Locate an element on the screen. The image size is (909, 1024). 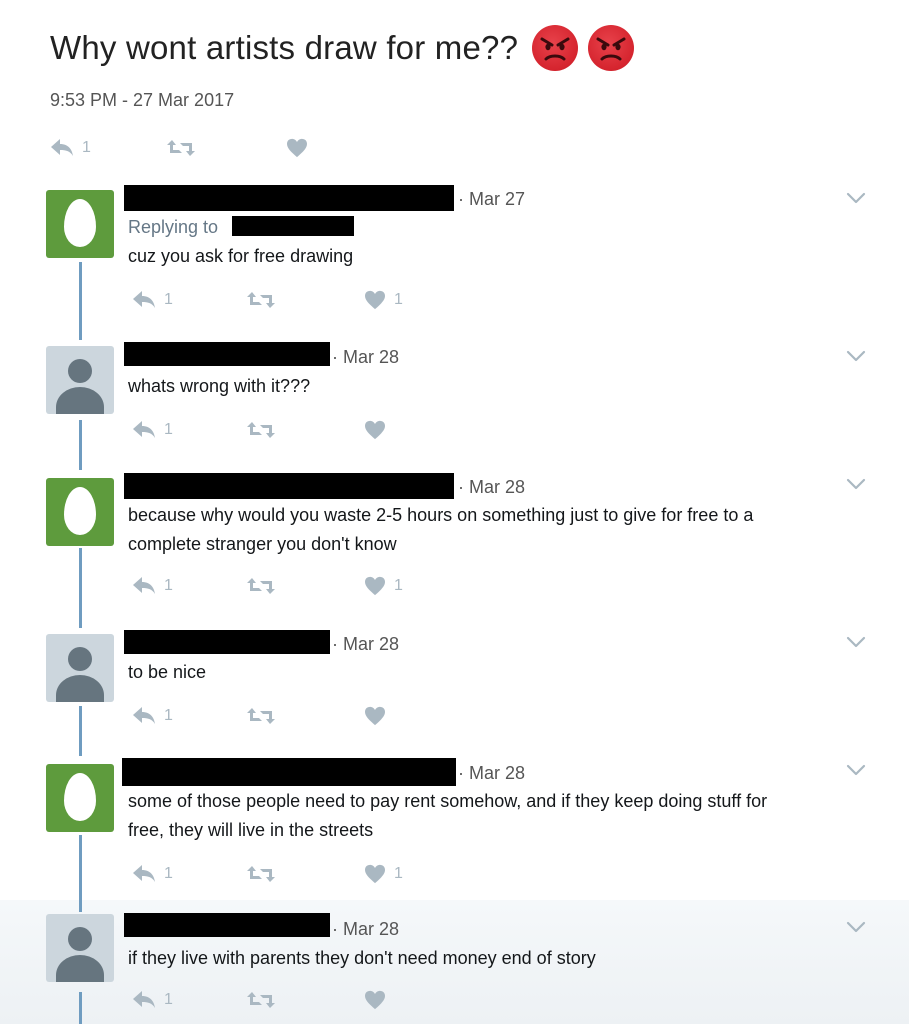
tweet-text-row: Why wont artists draw for me?? is located at coordinates (470, 48).